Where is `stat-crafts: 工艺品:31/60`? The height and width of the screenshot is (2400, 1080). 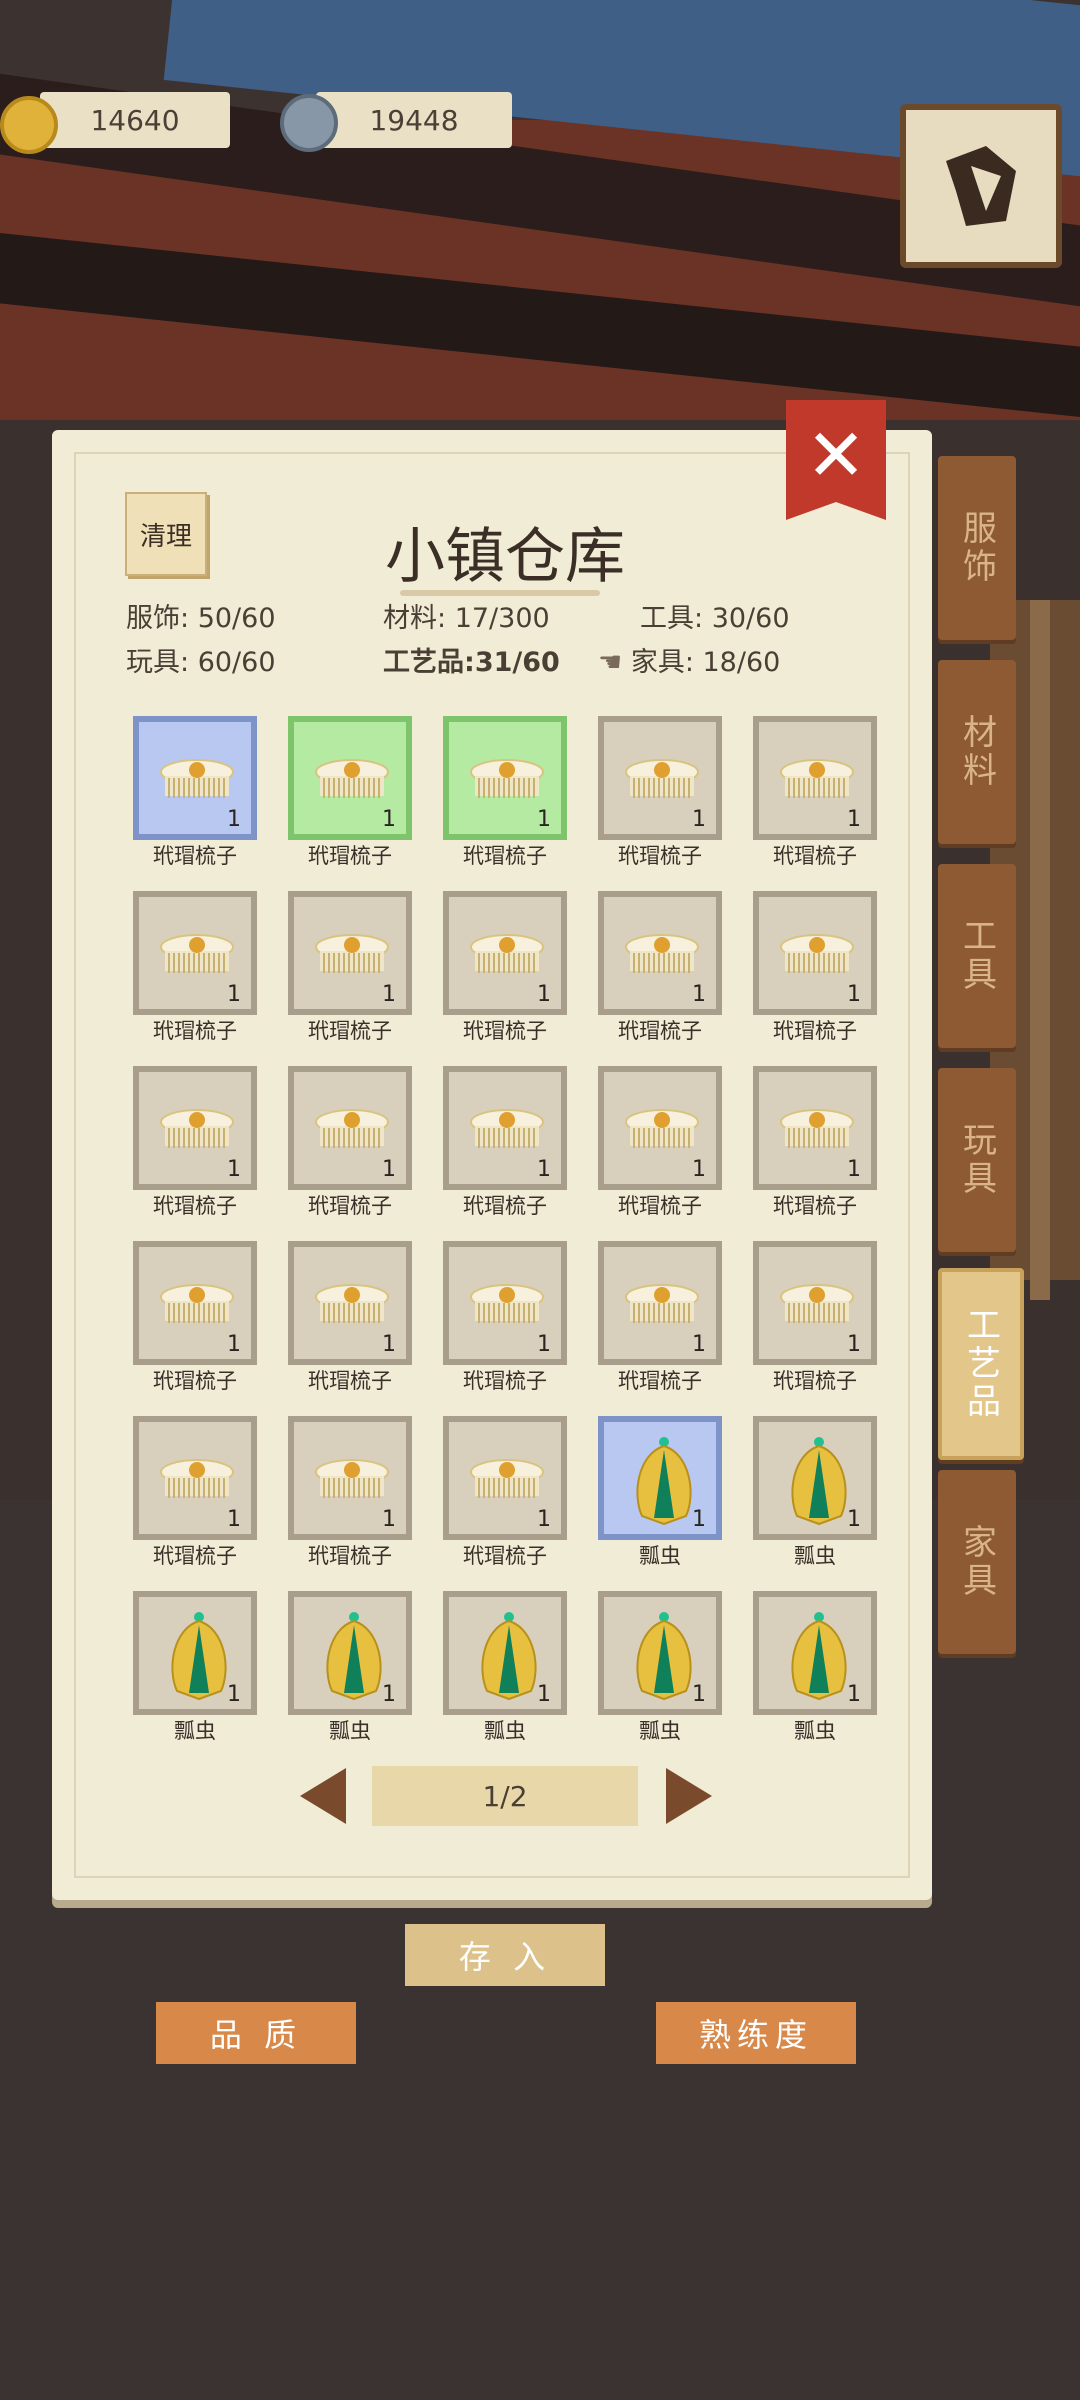
stat-crafts: 工艺品:31/60 is located at coordinates (471, 662).